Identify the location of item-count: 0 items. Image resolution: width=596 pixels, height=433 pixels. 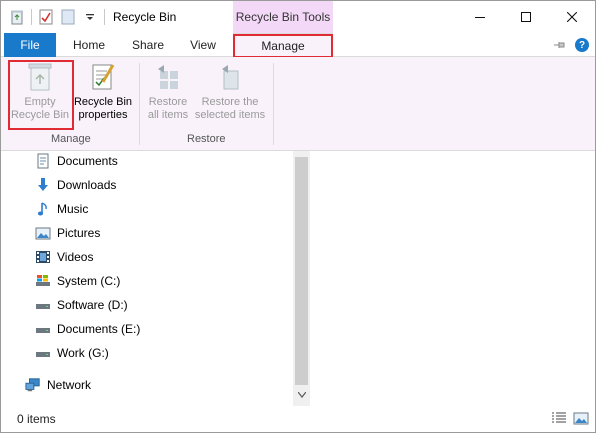
(36, 419).